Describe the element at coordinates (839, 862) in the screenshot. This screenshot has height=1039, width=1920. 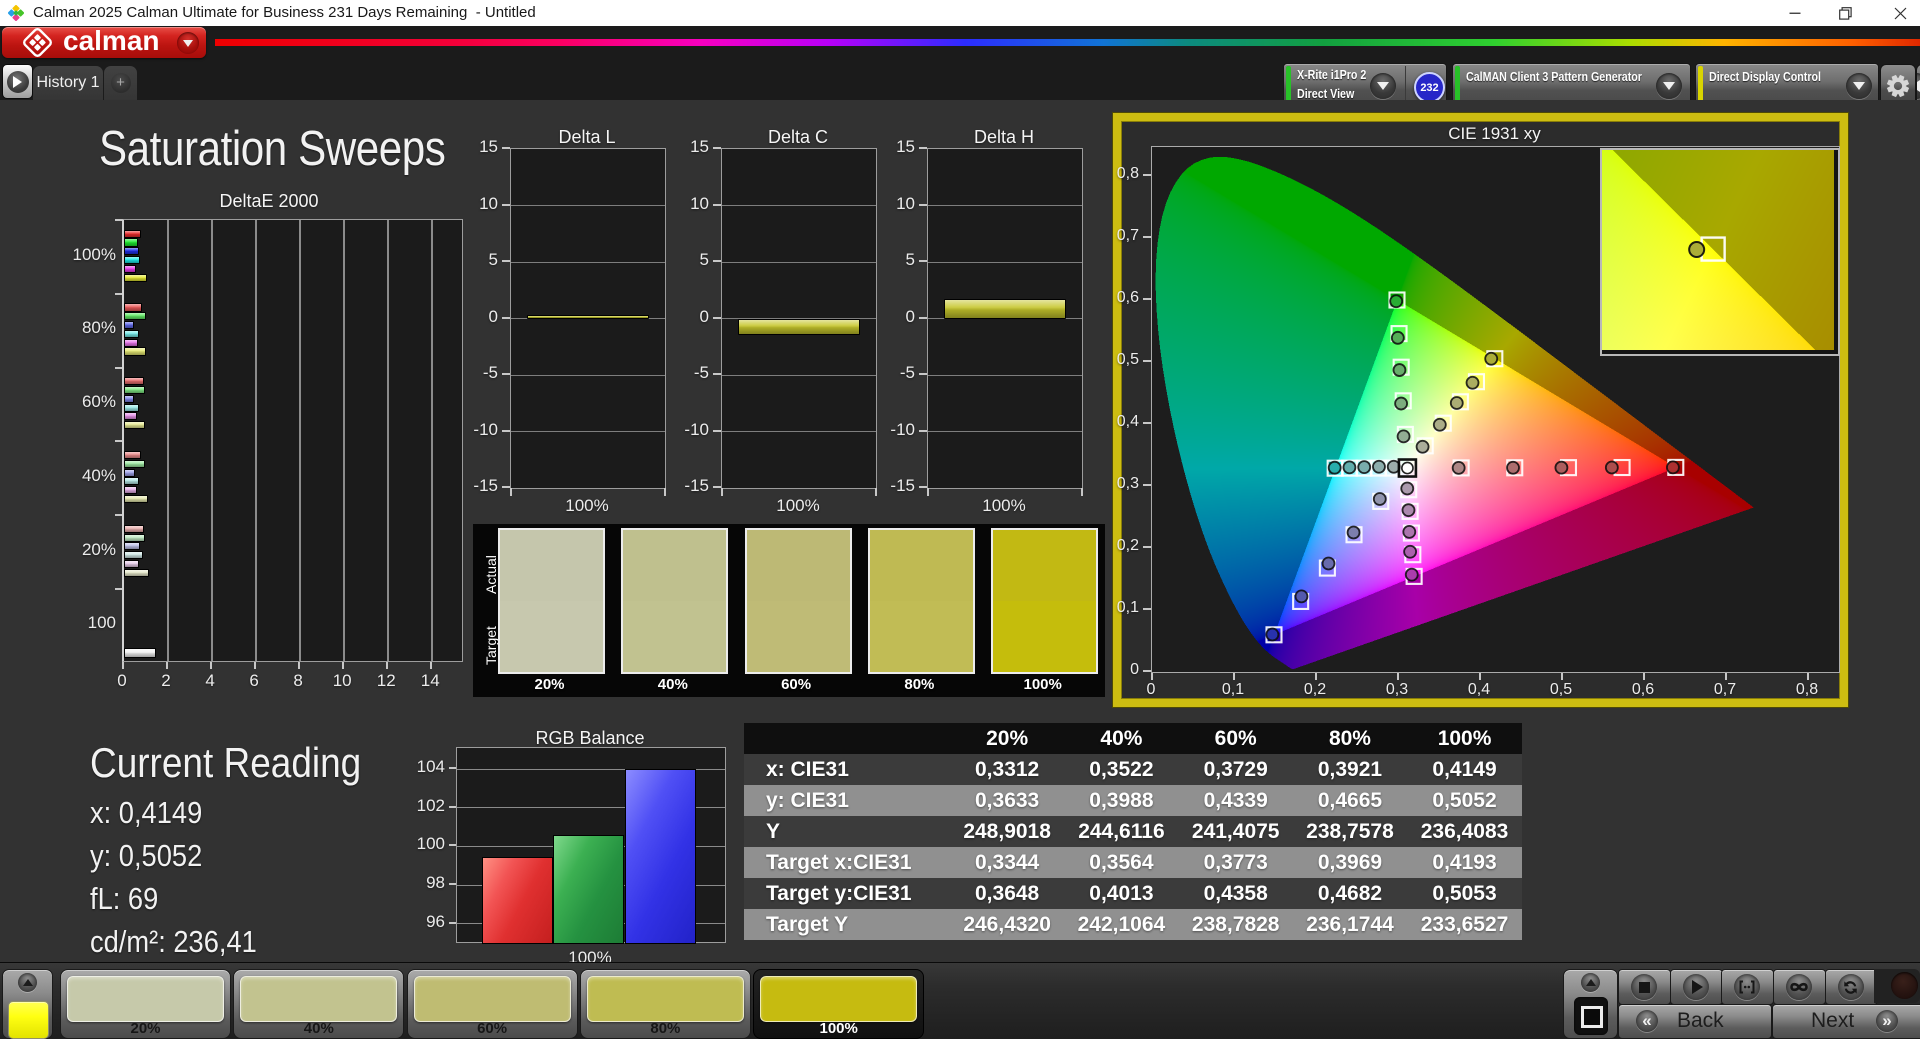
I see `table-row-label: Target x:CIE31` at that location.